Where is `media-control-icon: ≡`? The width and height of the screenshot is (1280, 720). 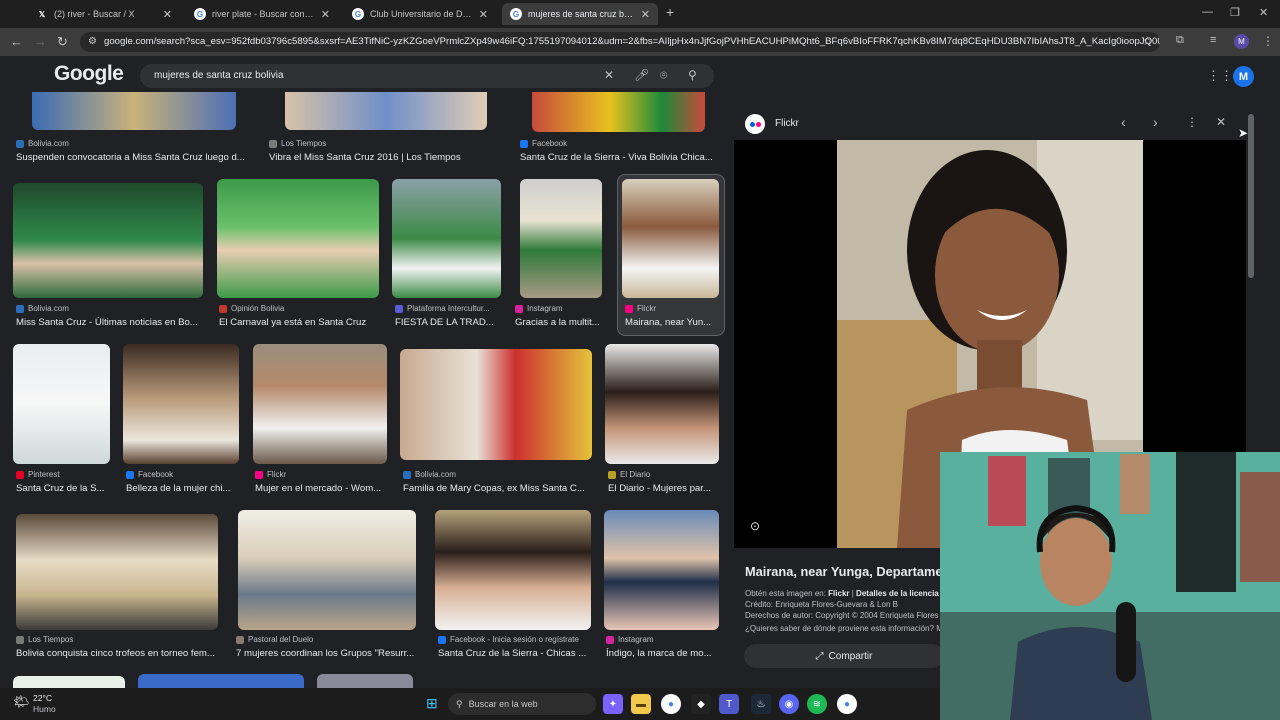
media-control-icon: ≡ is located at coordinates (1213, 40).